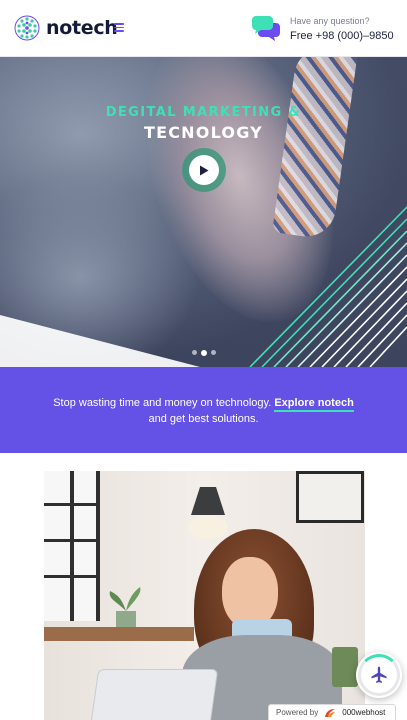 The width and height of the screenshot is (407, 720). What do you see at coordinates (330, 21) in the screenshot?
I see `contact-label: Have any question?` at bounding box center [330, 21].